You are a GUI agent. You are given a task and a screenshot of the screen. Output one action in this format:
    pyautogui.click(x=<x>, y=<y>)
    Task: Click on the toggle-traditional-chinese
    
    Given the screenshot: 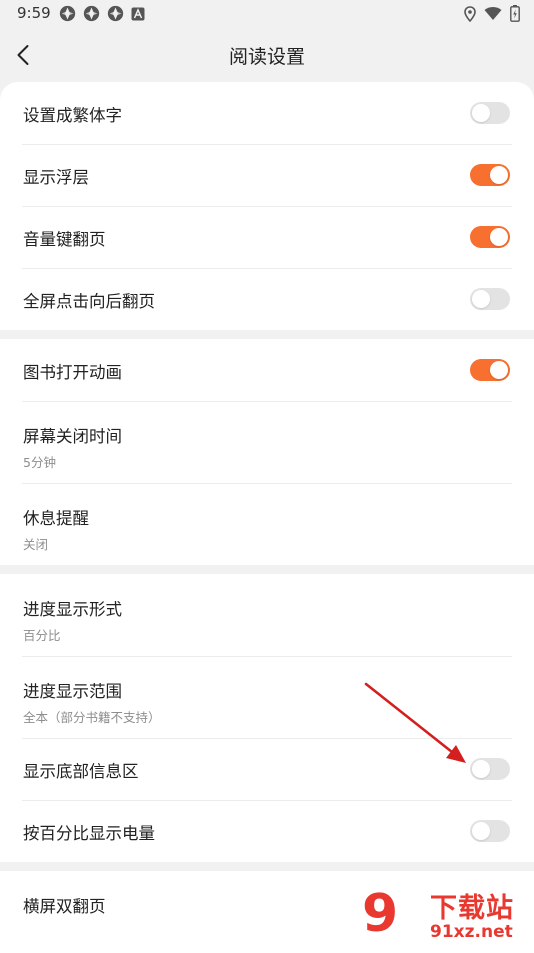 What is the action you would take?
    pyautogui.click(x=490, y=113)
    